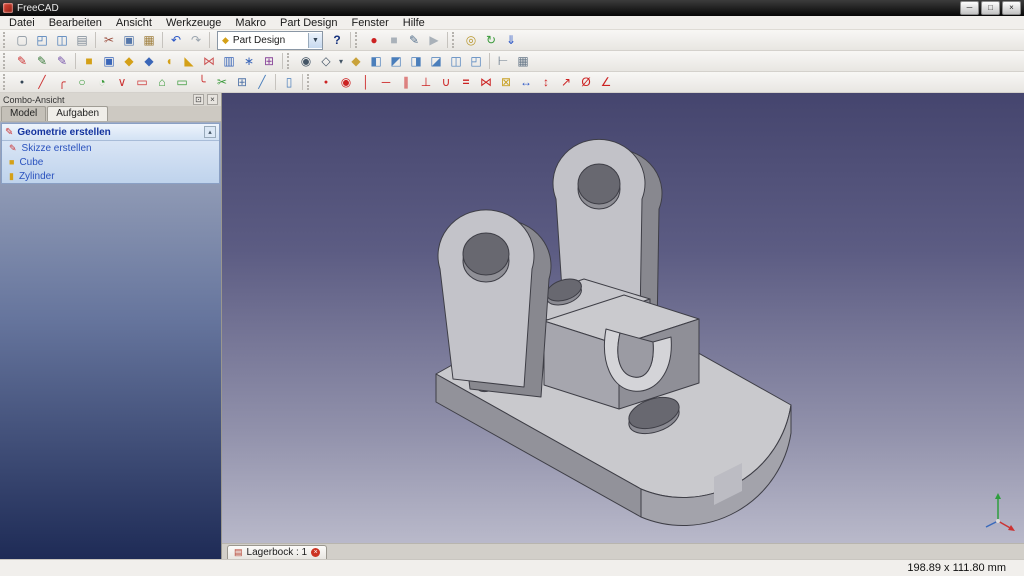  I want to click on dock-panel-icon: ⊡, so click(198, 99).